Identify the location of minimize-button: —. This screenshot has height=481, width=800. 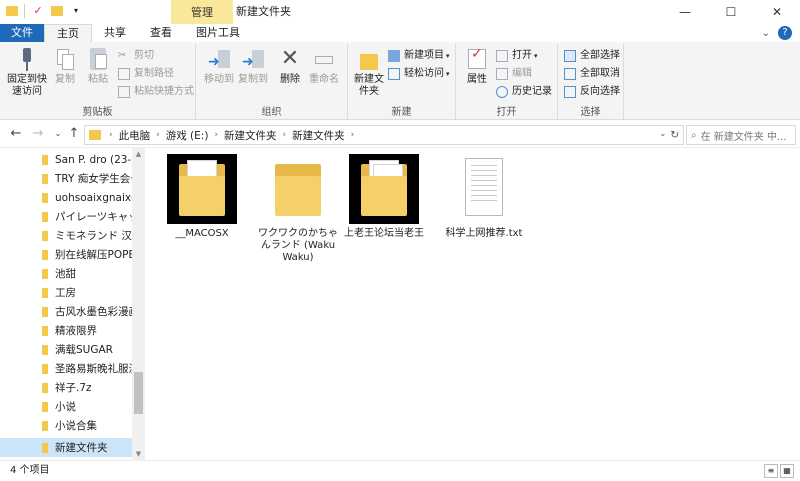
(685, 12).